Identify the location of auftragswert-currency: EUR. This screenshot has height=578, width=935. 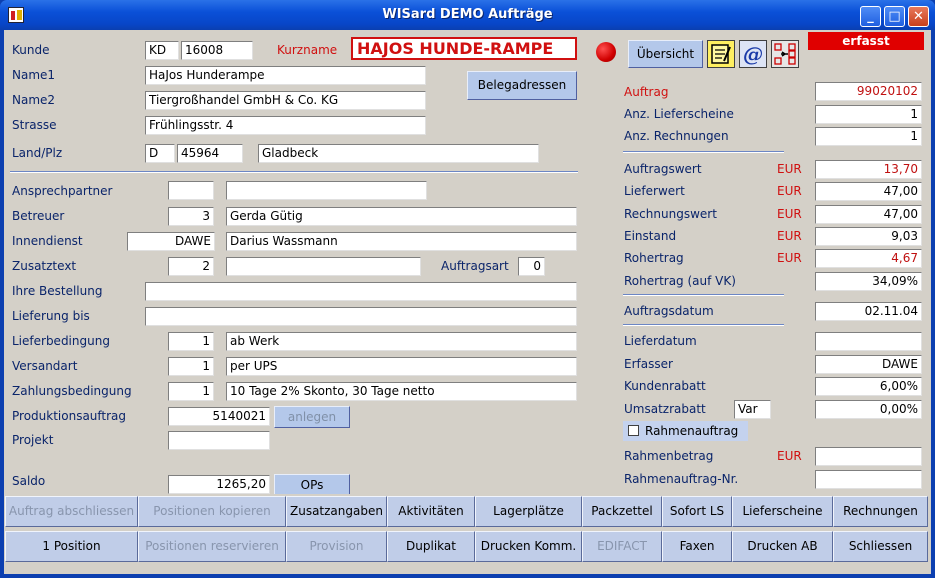
(789, 169).